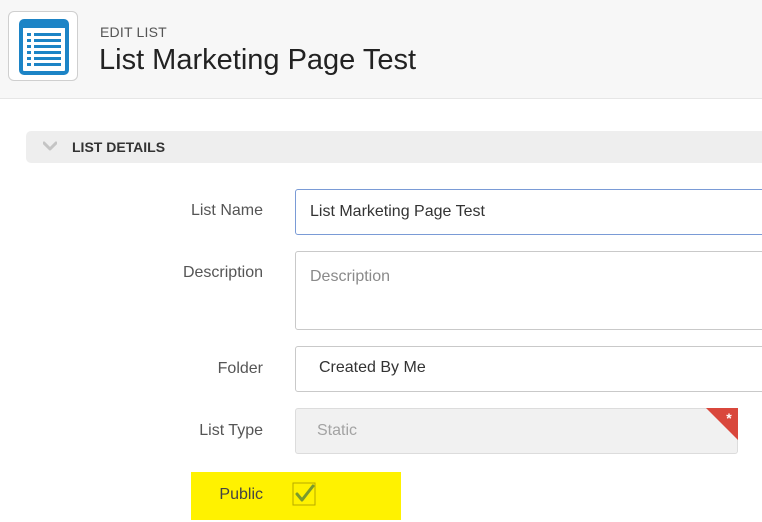 This screenshot has height=522, width=762. What do you see at coordinates (50, 146) in the screenshot?
I see `chevron-down-icon` at bounding box center [50, 146].